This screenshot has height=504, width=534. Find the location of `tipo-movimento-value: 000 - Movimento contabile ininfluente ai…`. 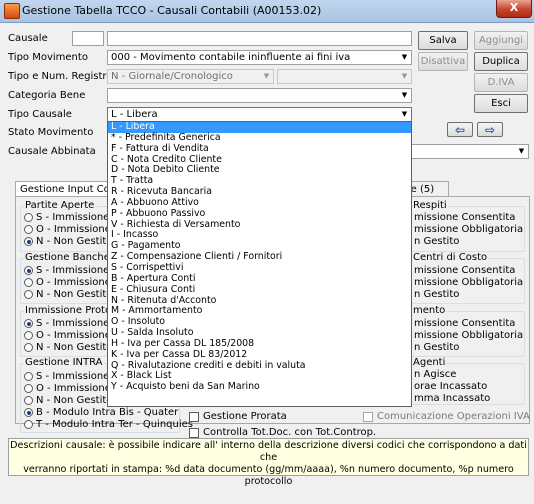

tipo-movimento-value: 000 - Movimento contabile ininfluente ai… is located at coordinates (231, 57).